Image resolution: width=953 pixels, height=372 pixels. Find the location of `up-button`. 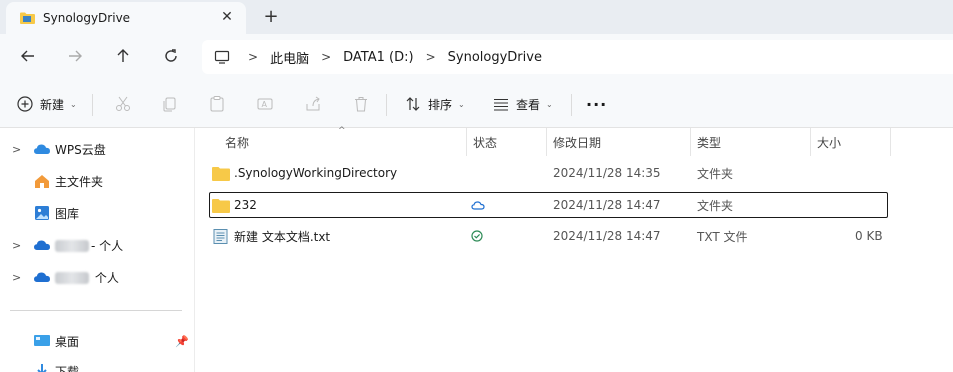

up-button is located at coordinates (123, 56).